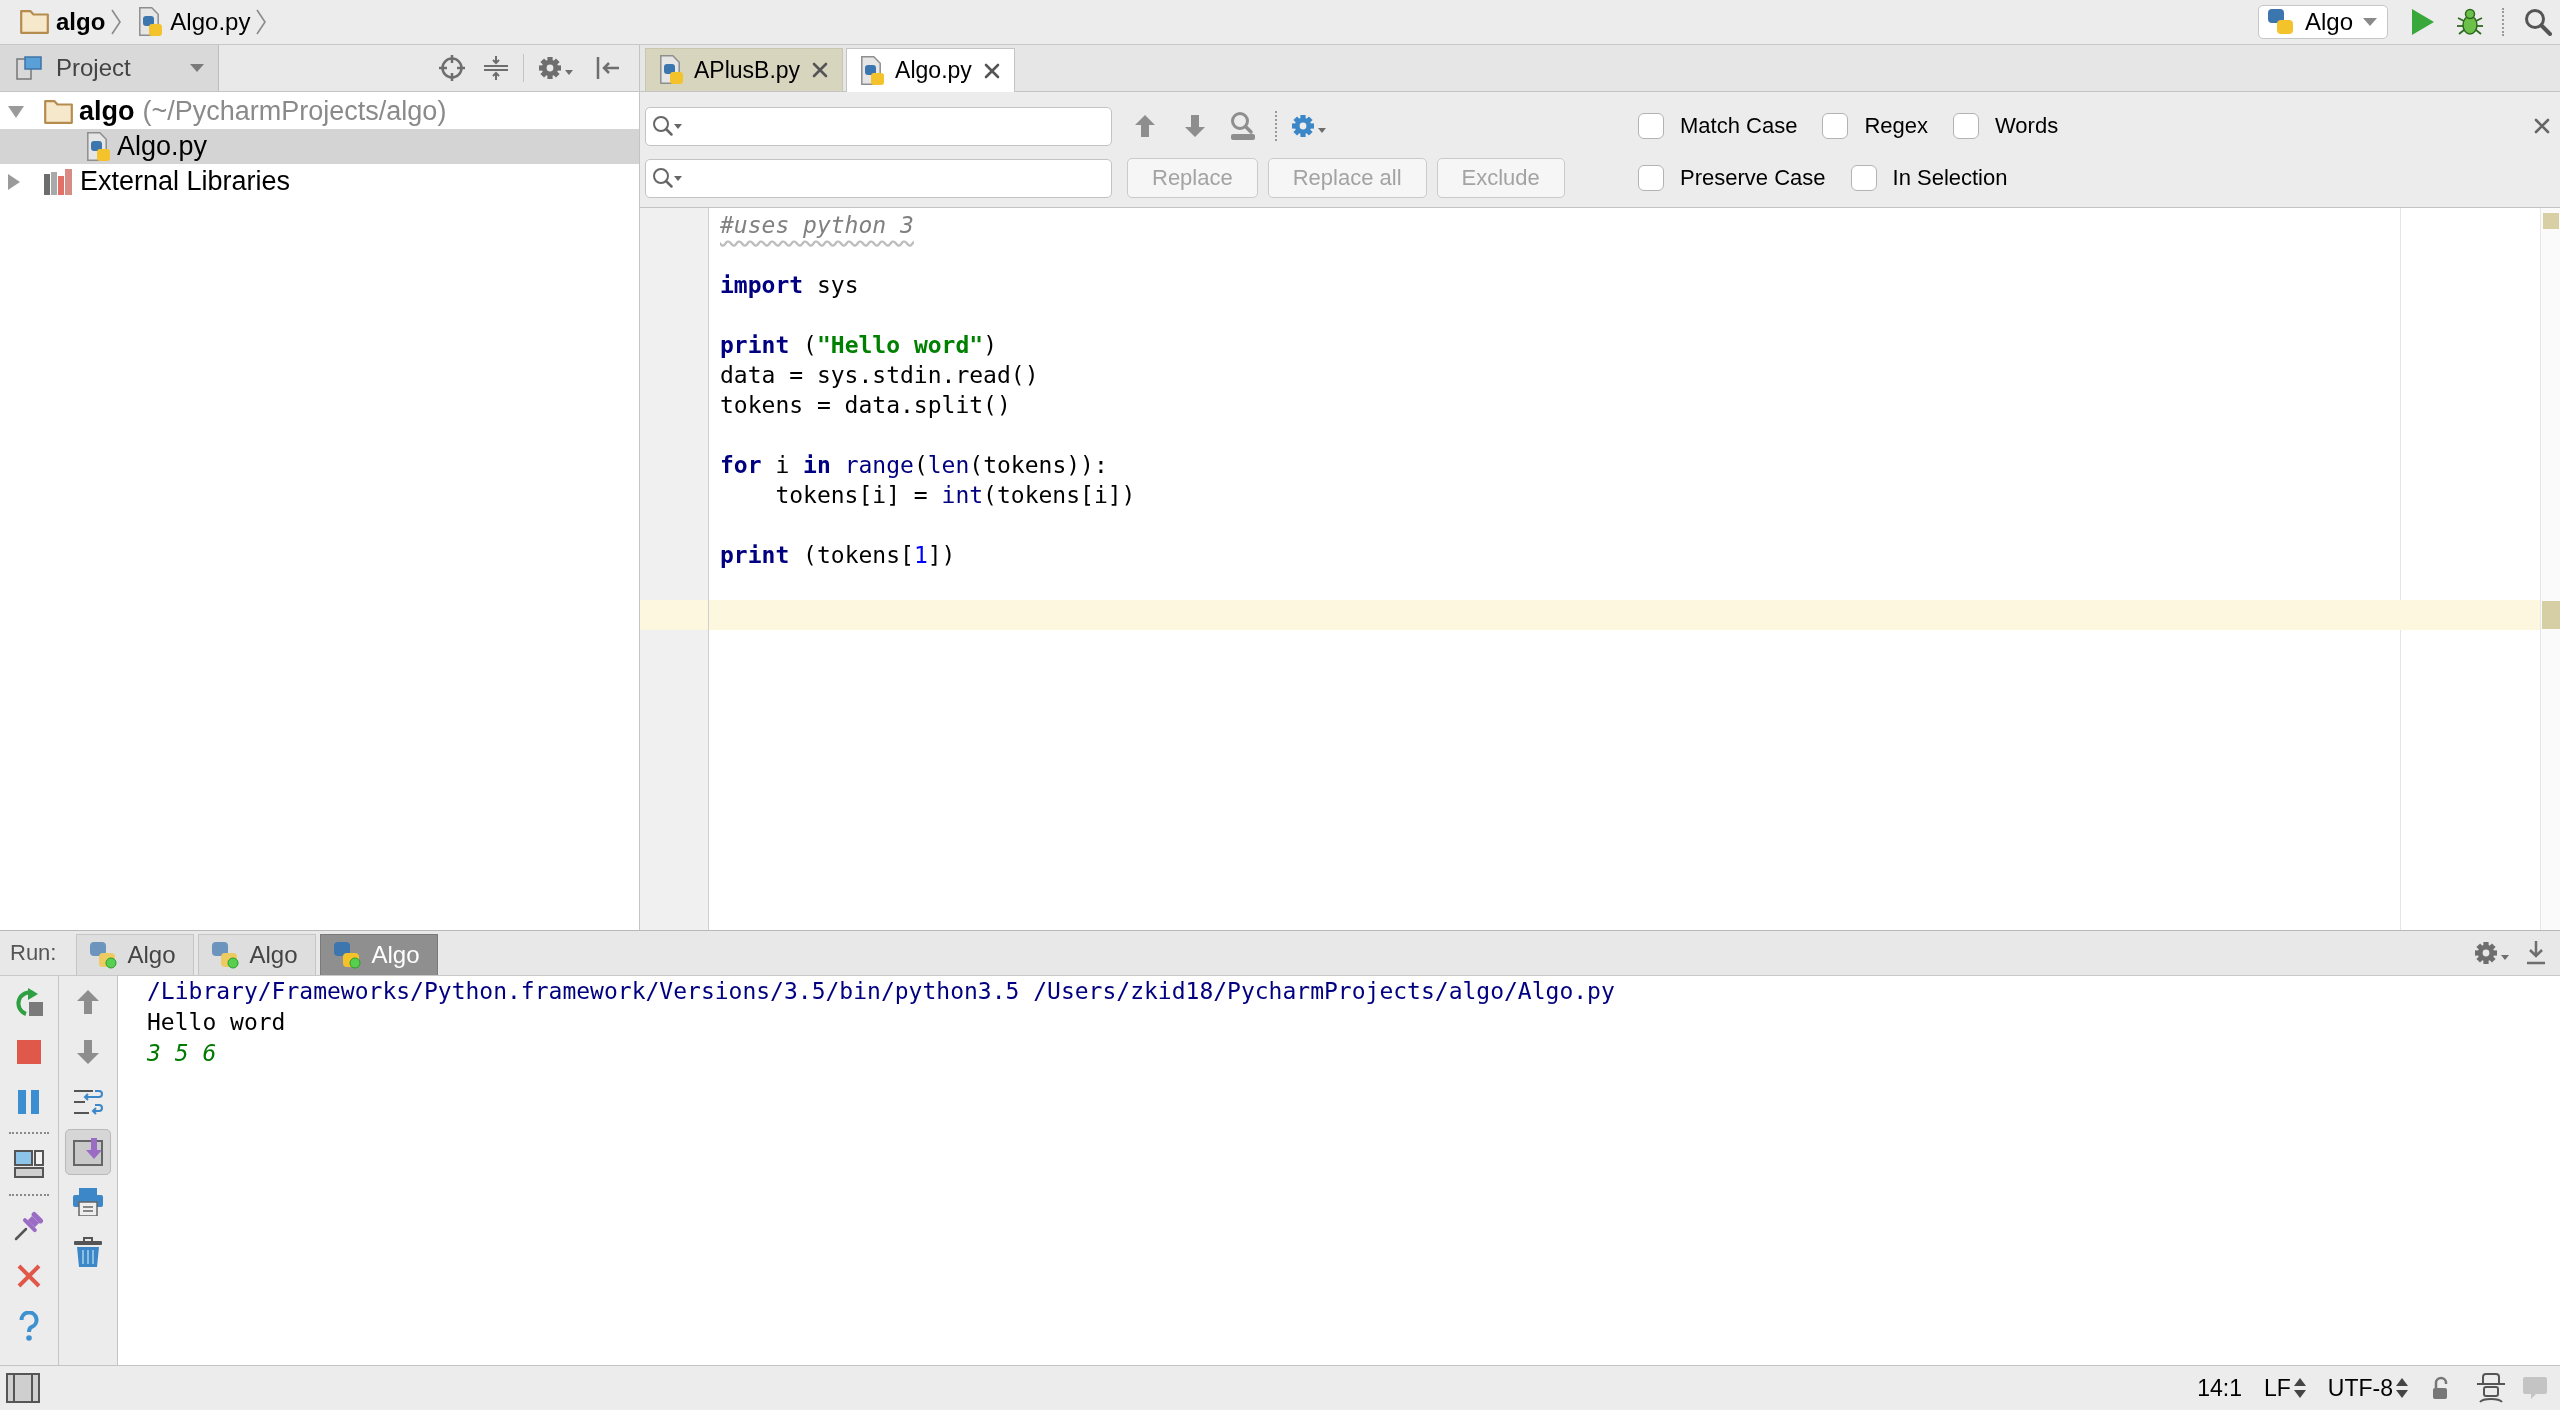 The height and width of the screenshot is (1410, 2560). I want to click on run-config-dropdown: Algo, so click(2322, 22).